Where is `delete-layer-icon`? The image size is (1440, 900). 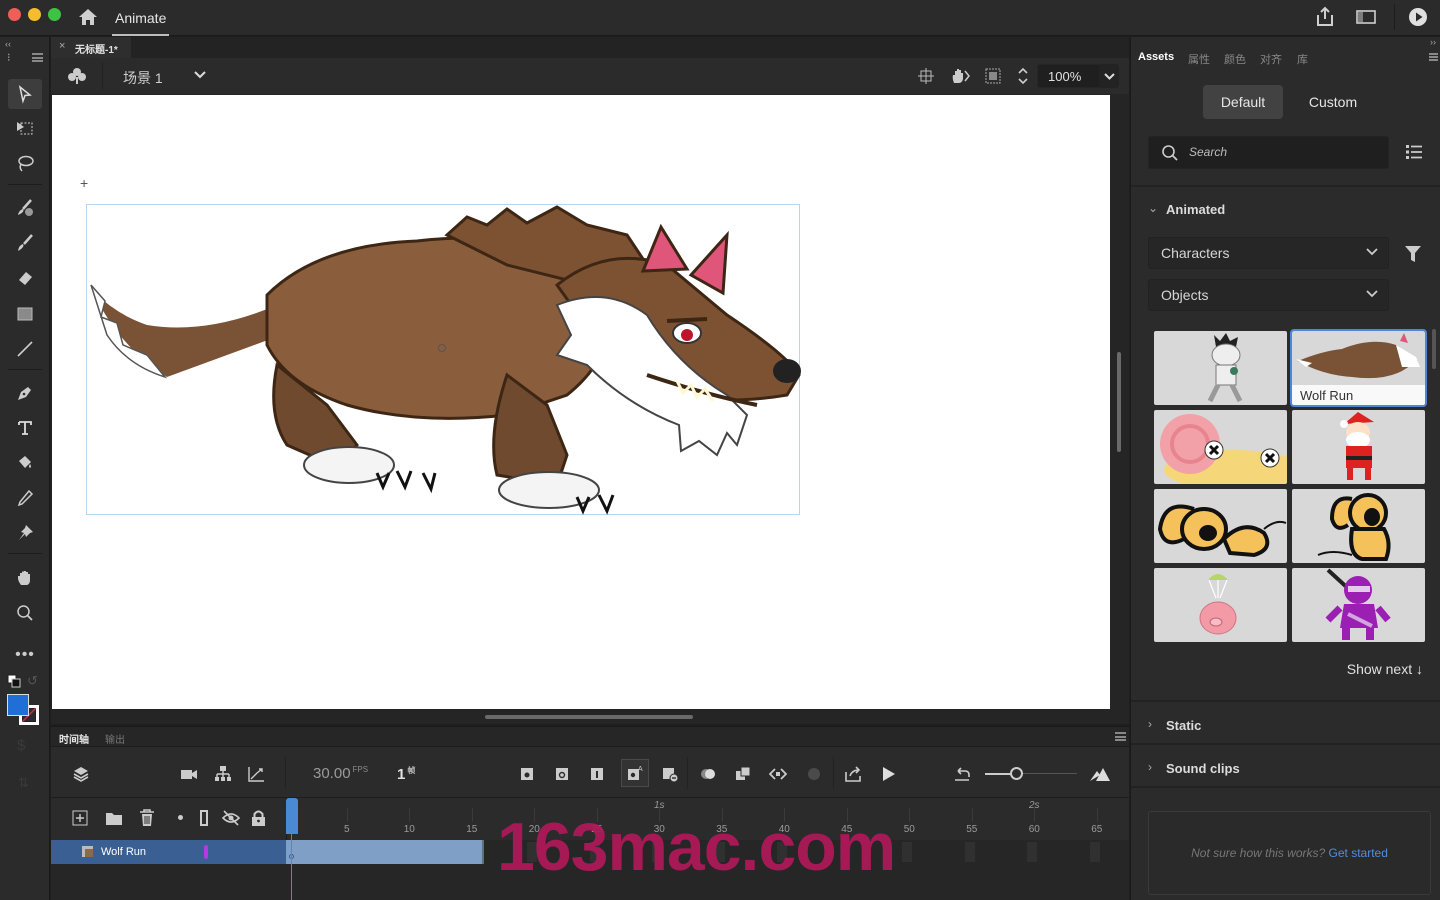 delete-layer-icon is located at coordinates (147, 818).